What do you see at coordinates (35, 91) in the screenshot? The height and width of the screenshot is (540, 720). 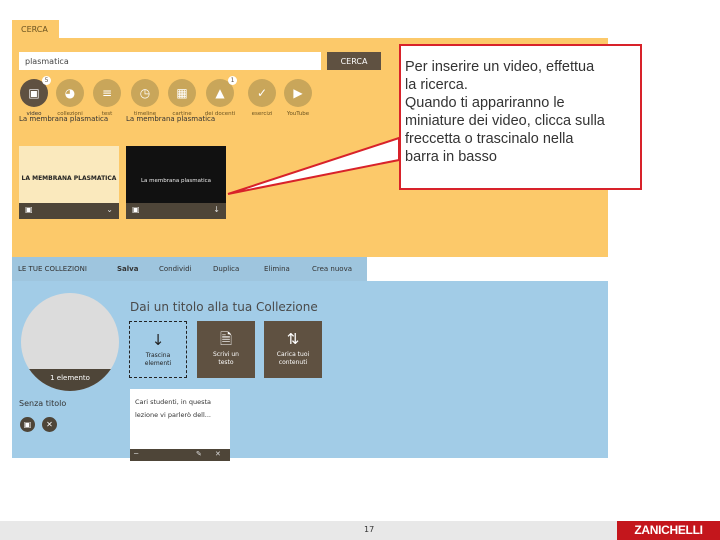 I see `video-icon: ▣ 5` at bounding box center [35, 91].